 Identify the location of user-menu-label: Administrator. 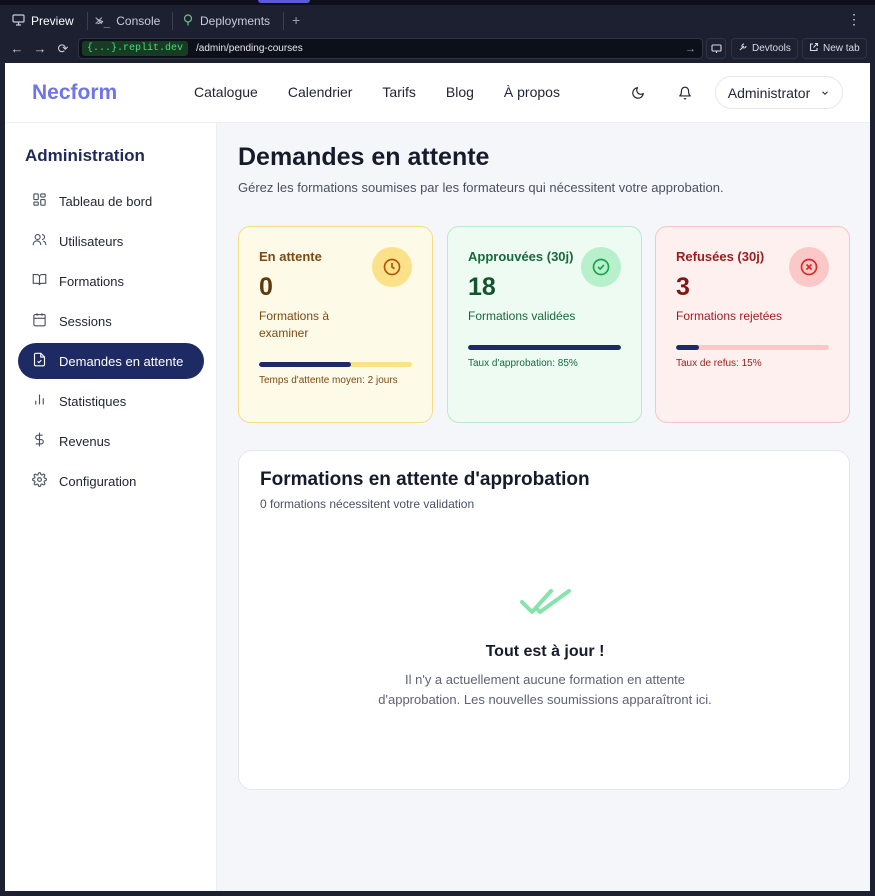
(769, 92).